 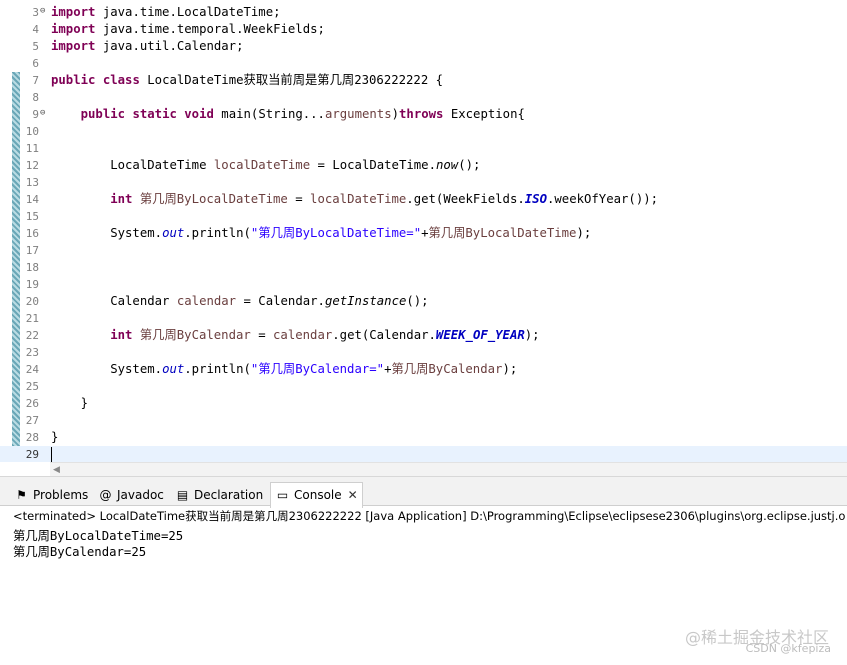 What do you see at coordinates (384, 335) in the screenshot?
I see `code-token: .get(Calendar.` at bounding box center [384, 335].